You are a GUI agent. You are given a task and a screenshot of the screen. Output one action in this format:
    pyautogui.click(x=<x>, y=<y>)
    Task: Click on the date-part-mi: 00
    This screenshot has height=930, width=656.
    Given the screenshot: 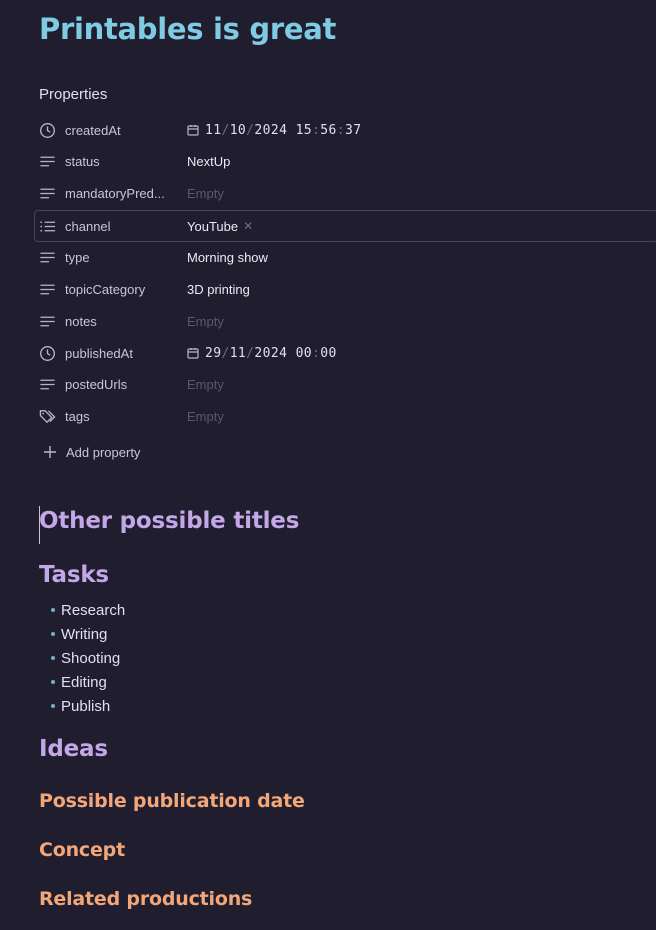 What is the action you would take?
    pyautogui.click(x=328, y=353)
    